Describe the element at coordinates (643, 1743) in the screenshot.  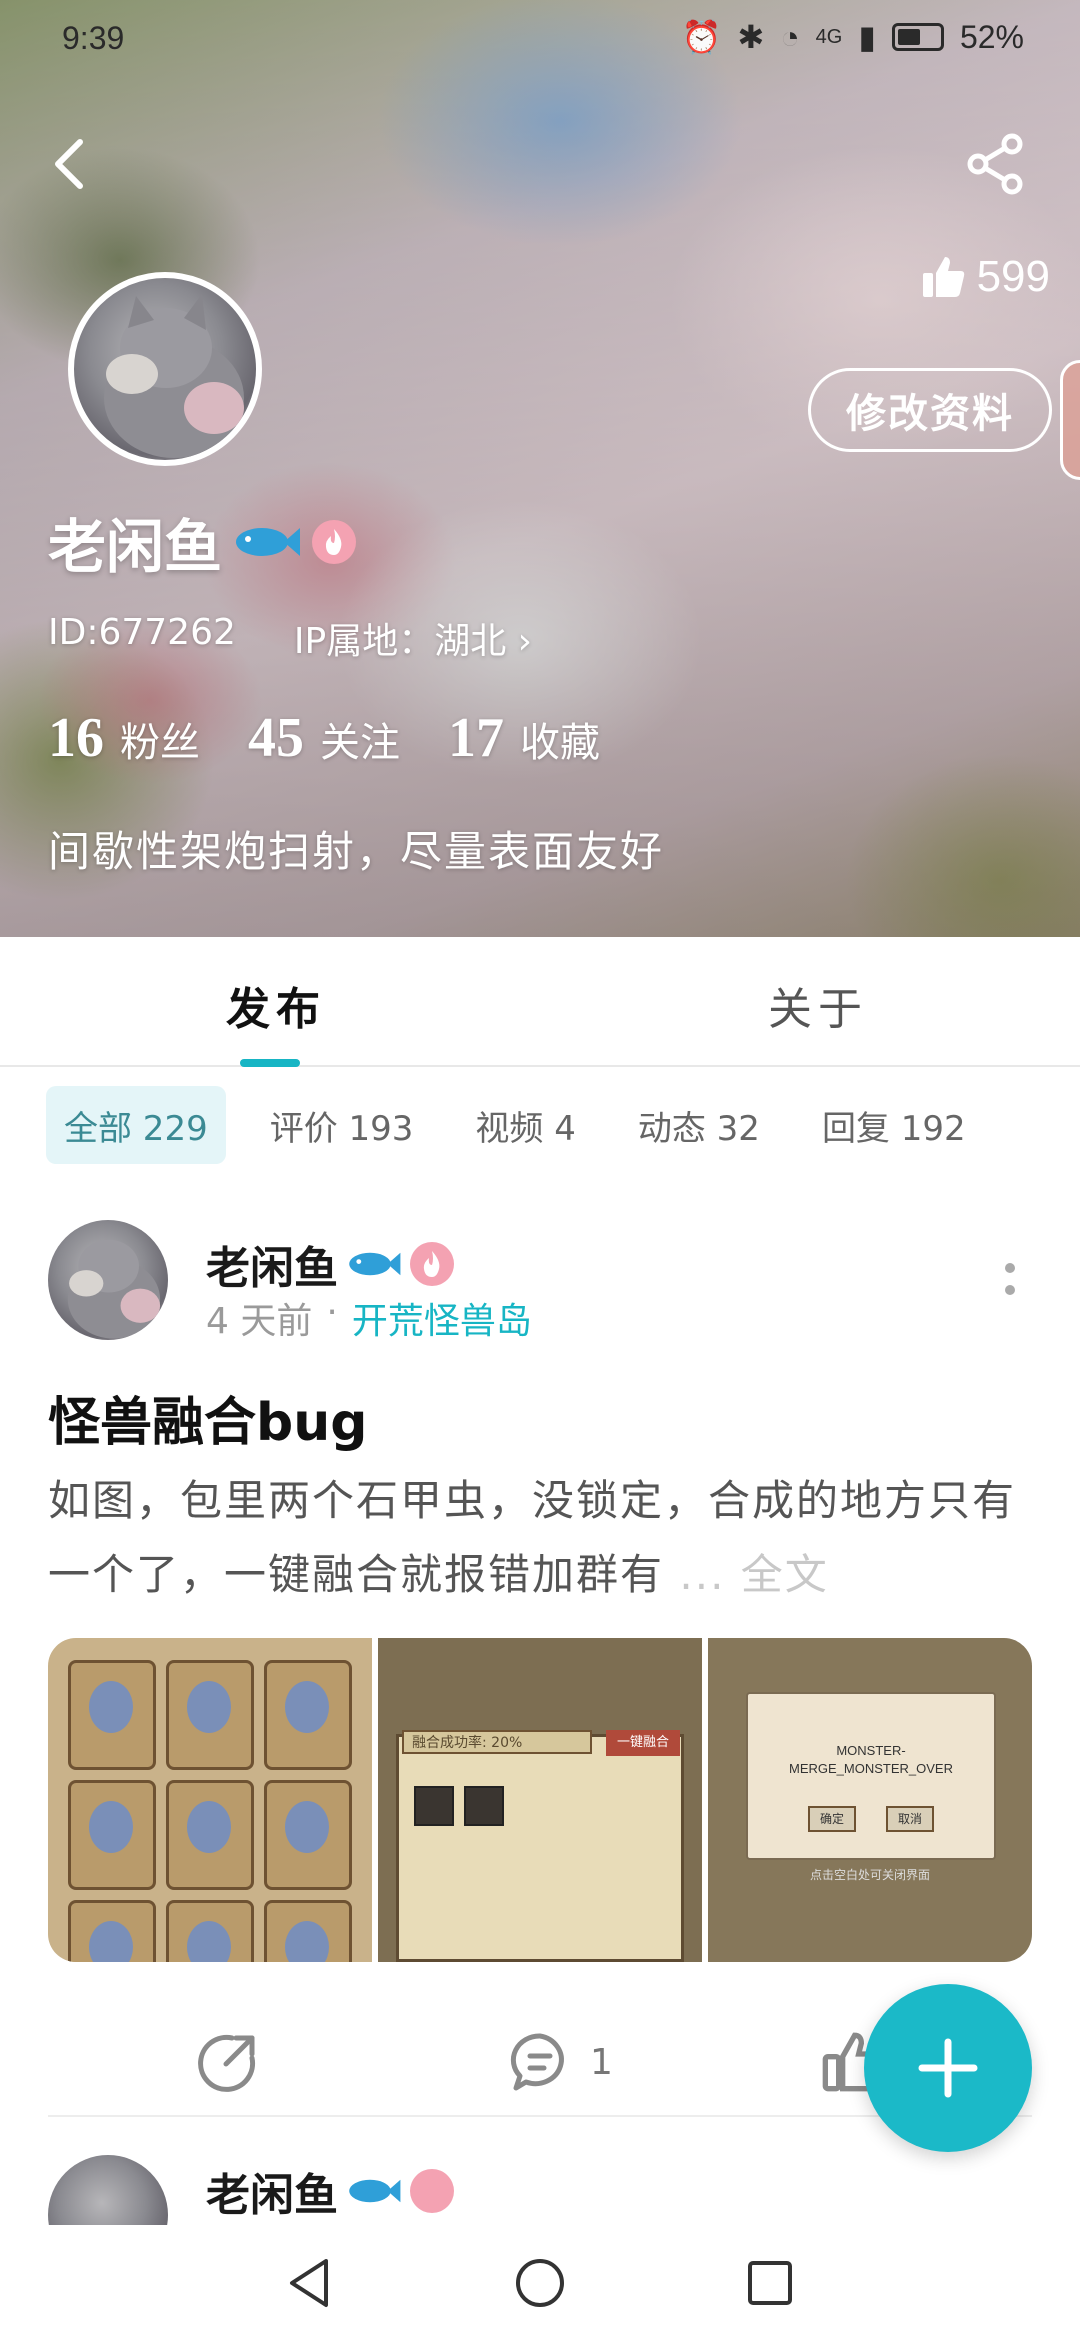
I see `merge-button-image: 一键融合` at that location.